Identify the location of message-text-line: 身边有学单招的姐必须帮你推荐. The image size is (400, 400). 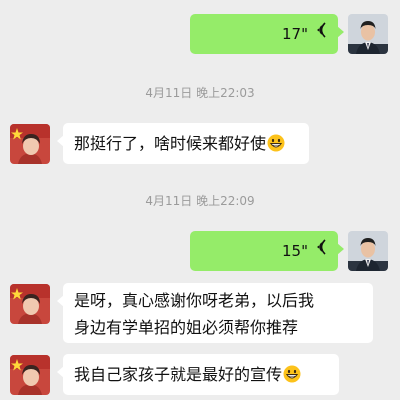
(186, 327).